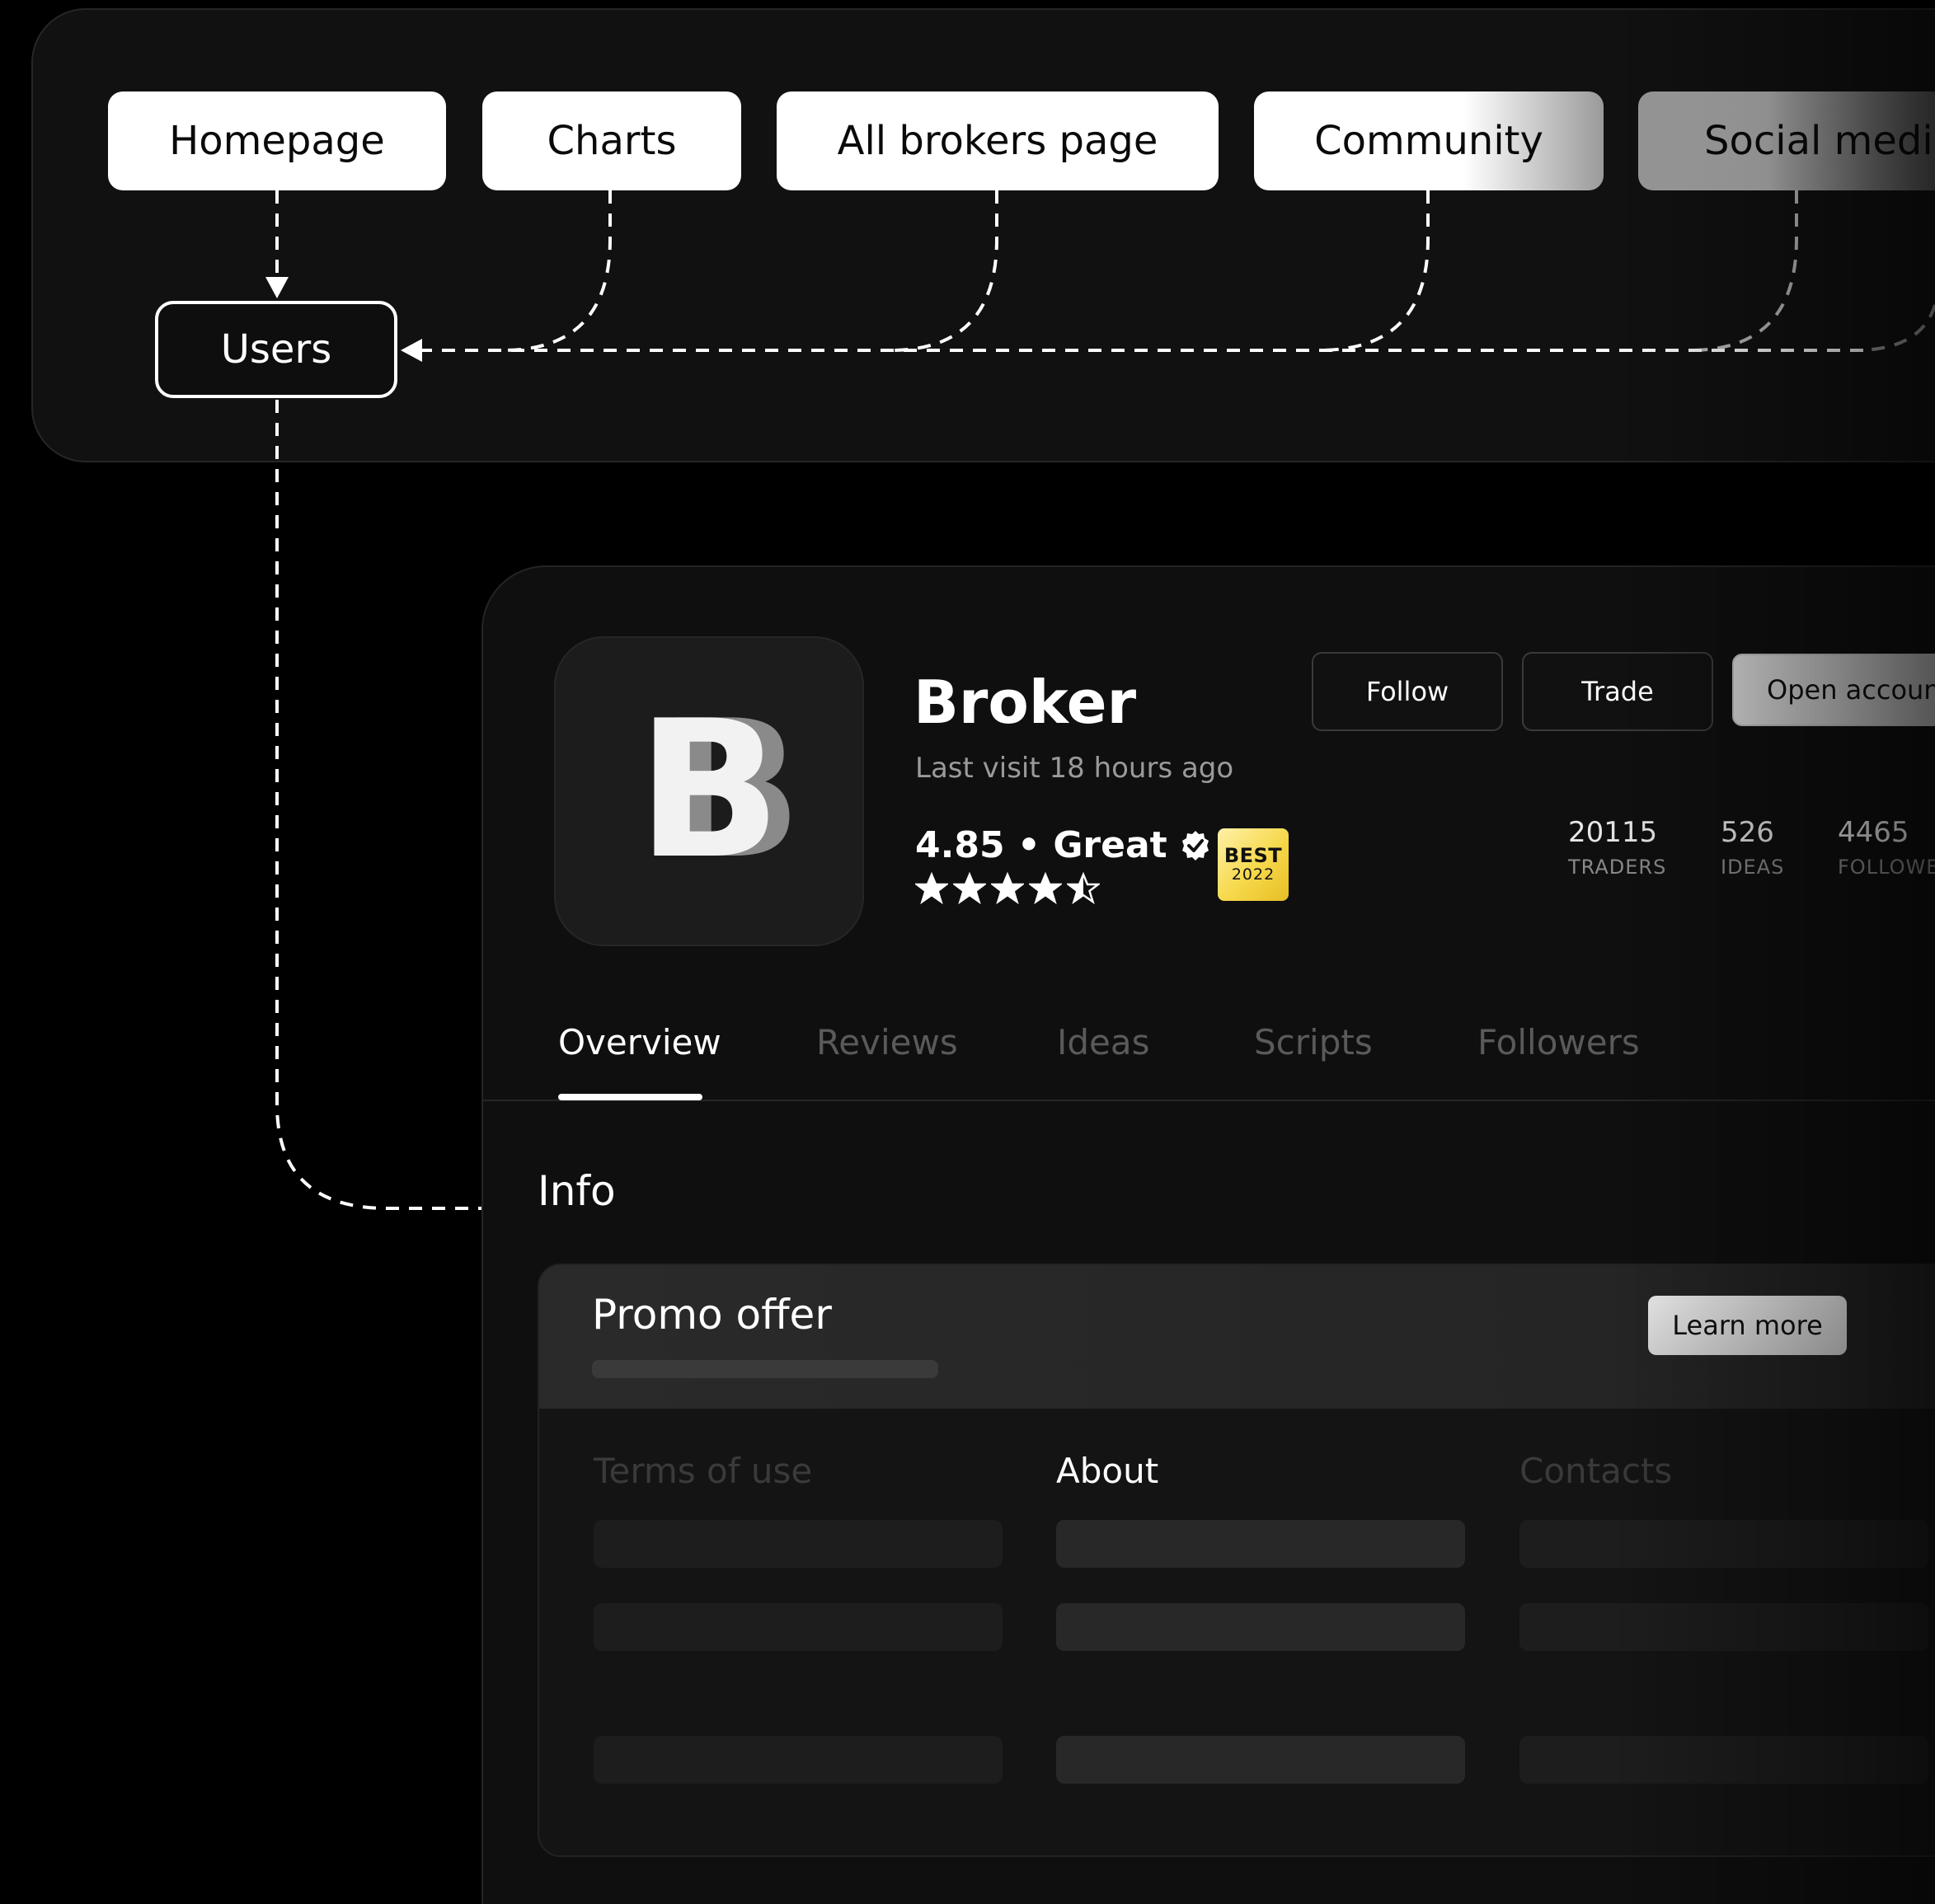  I want to click on open-account-button: Open account, so click(1833, 690).